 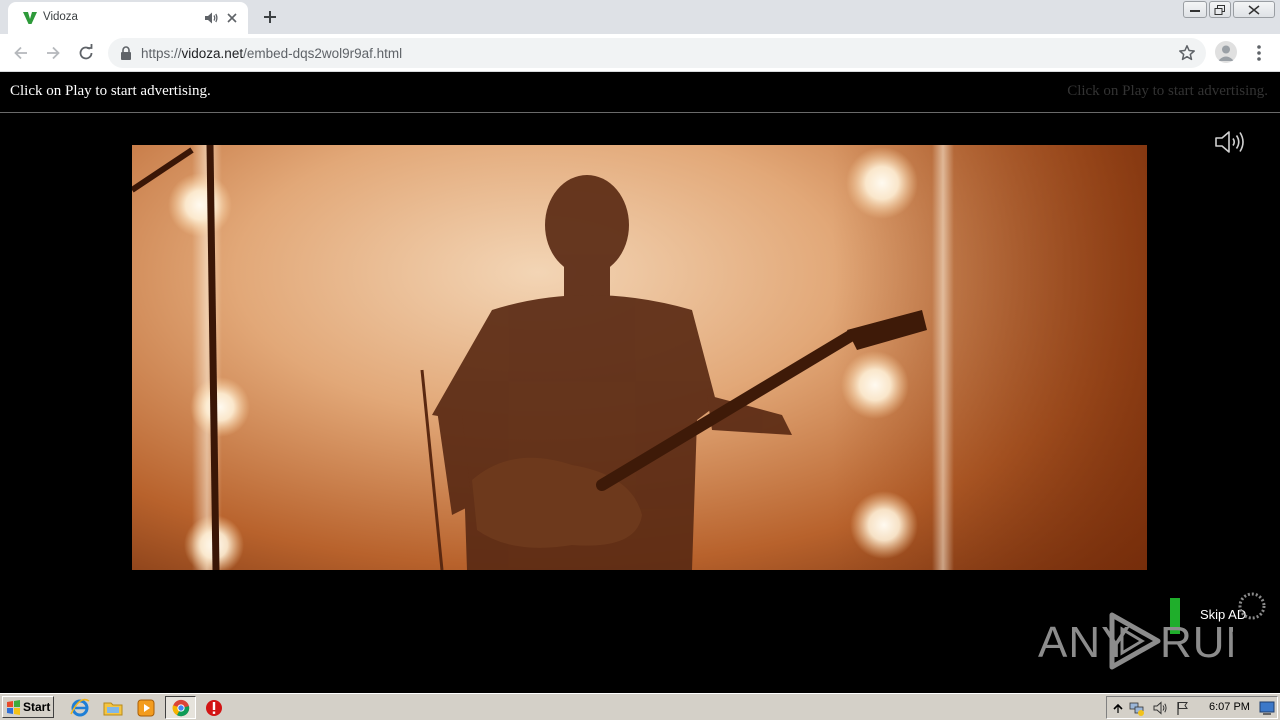 I want to click on loading-spinner-icon, so click(x=1252, y=606).